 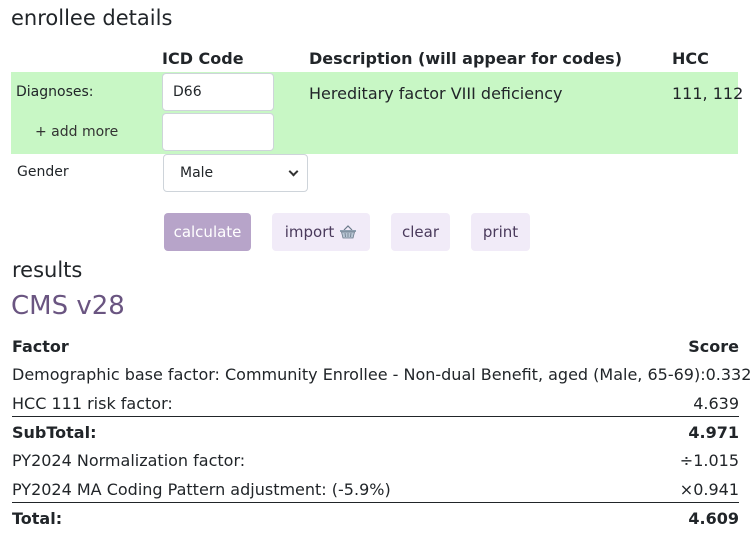 What do you see at coordinates (55, 92) in the screenshot?
I see `diagnoses-label: Diagnoses:` at bounding box center [55, 92].